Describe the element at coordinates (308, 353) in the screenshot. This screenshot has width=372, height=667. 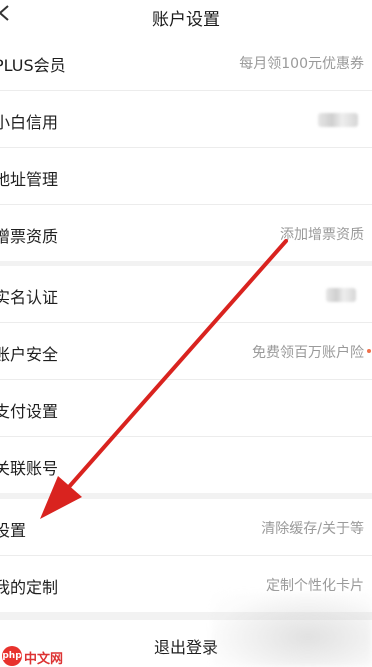
I see `row-value: 免费领百万账户险` at that location.